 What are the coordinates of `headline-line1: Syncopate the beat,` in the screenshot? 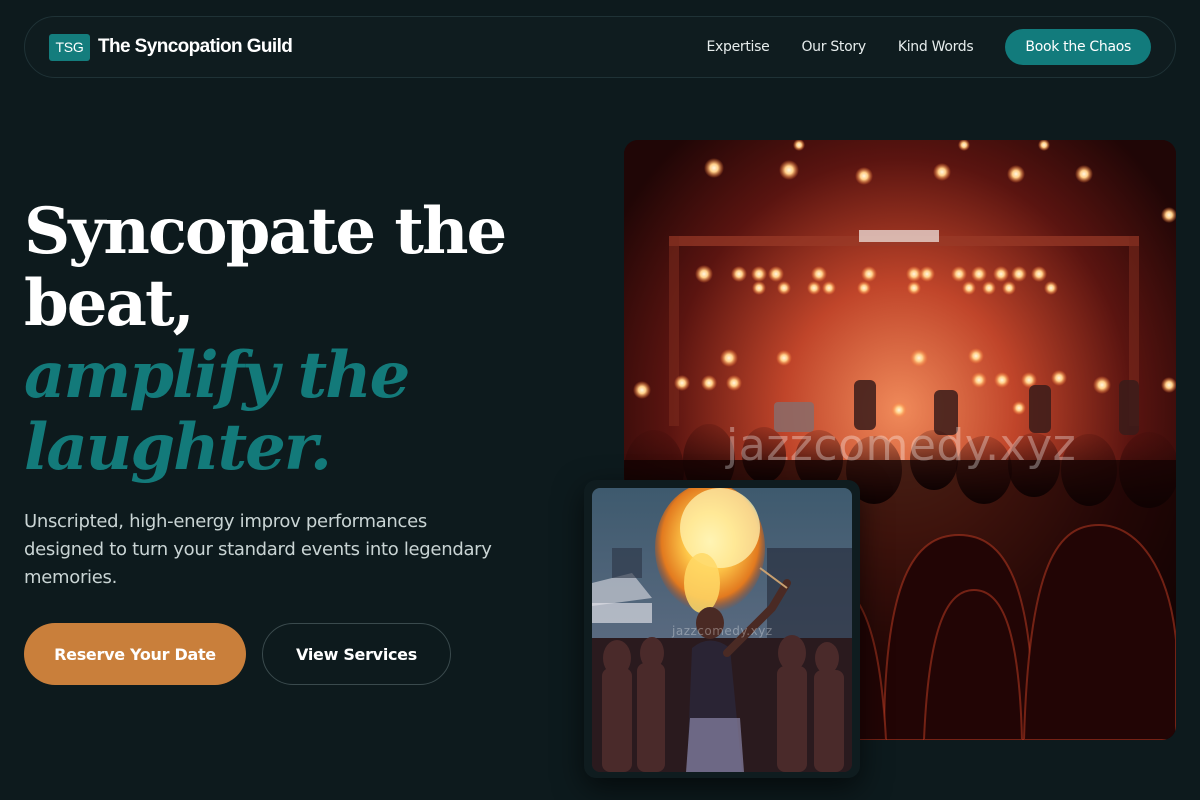 It's located at (265, 267).